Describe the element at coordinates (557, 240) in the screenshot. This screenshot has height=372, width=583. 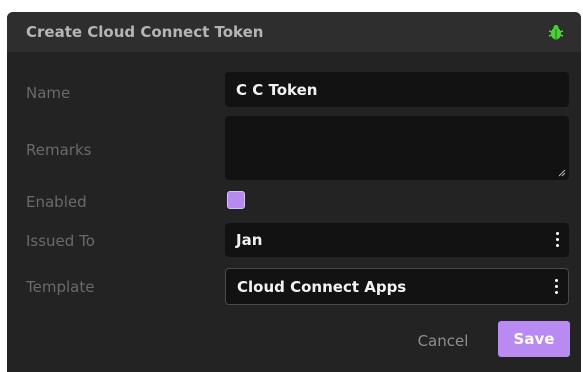
I see `issued-to-kebab-icon` at that location.